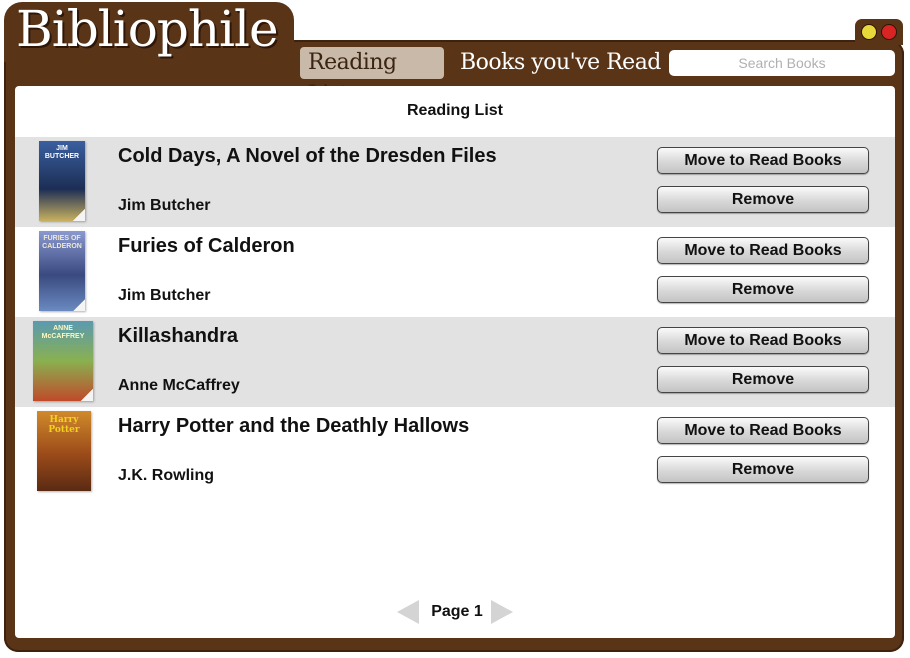 This screenshot has height=658, width=910. I want to click on book-title: Killashandra, so click(178, 336).